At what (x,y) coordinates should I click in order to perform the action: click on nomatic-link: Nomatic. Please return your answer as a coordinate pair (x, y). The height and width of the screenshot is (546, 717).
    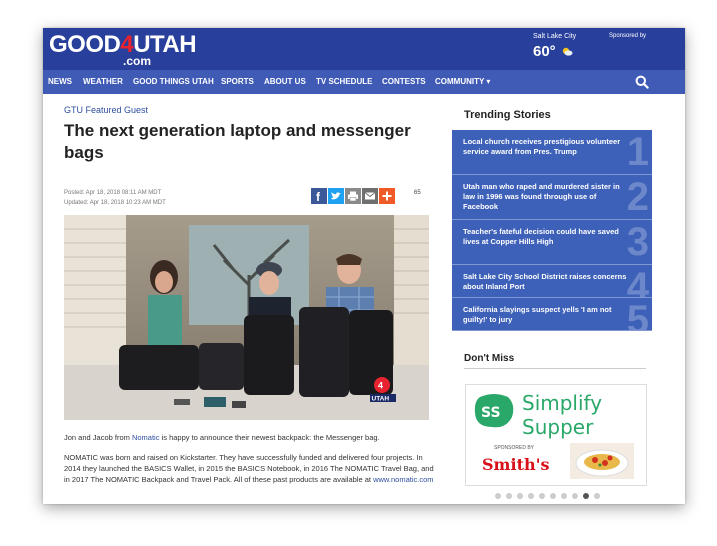
    Looking at the image, I should click on (146, 437).